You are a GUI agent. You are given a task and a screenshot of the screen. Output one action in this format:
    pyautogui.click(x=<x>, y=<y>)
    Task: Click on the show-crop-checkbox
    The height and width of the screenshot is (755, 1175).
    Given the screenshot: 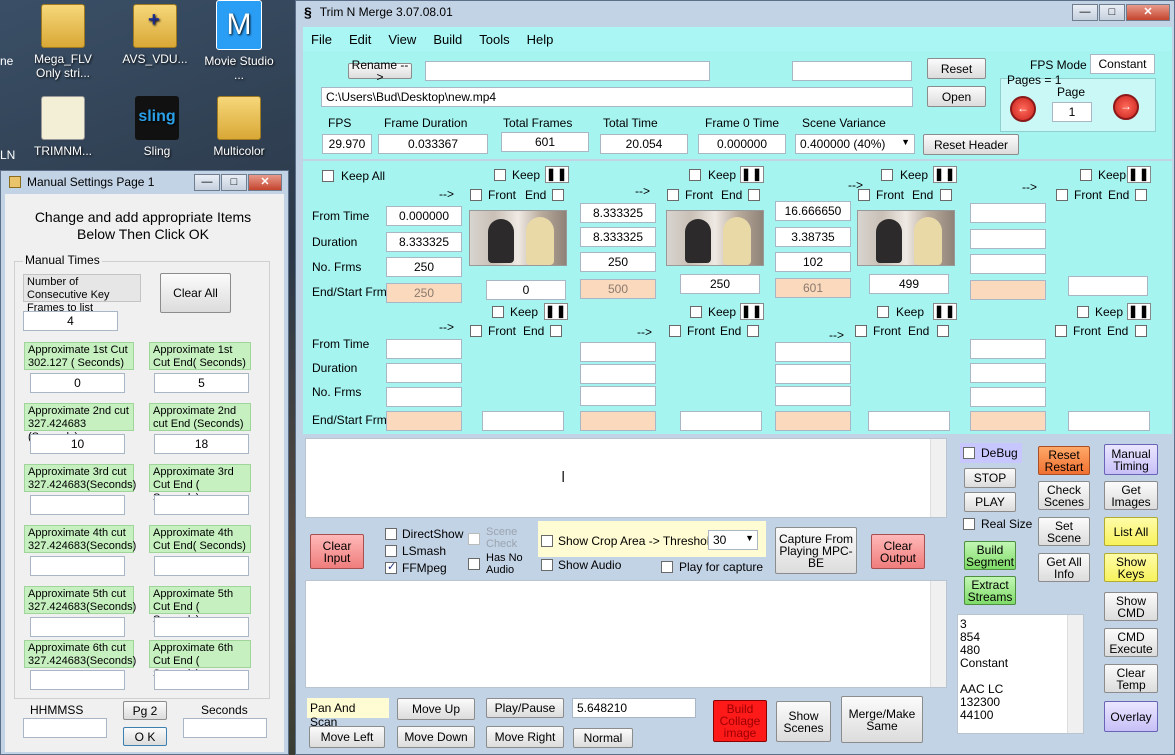 What is the action you would take?
    pyautogui.click(x=547, y=541)
    